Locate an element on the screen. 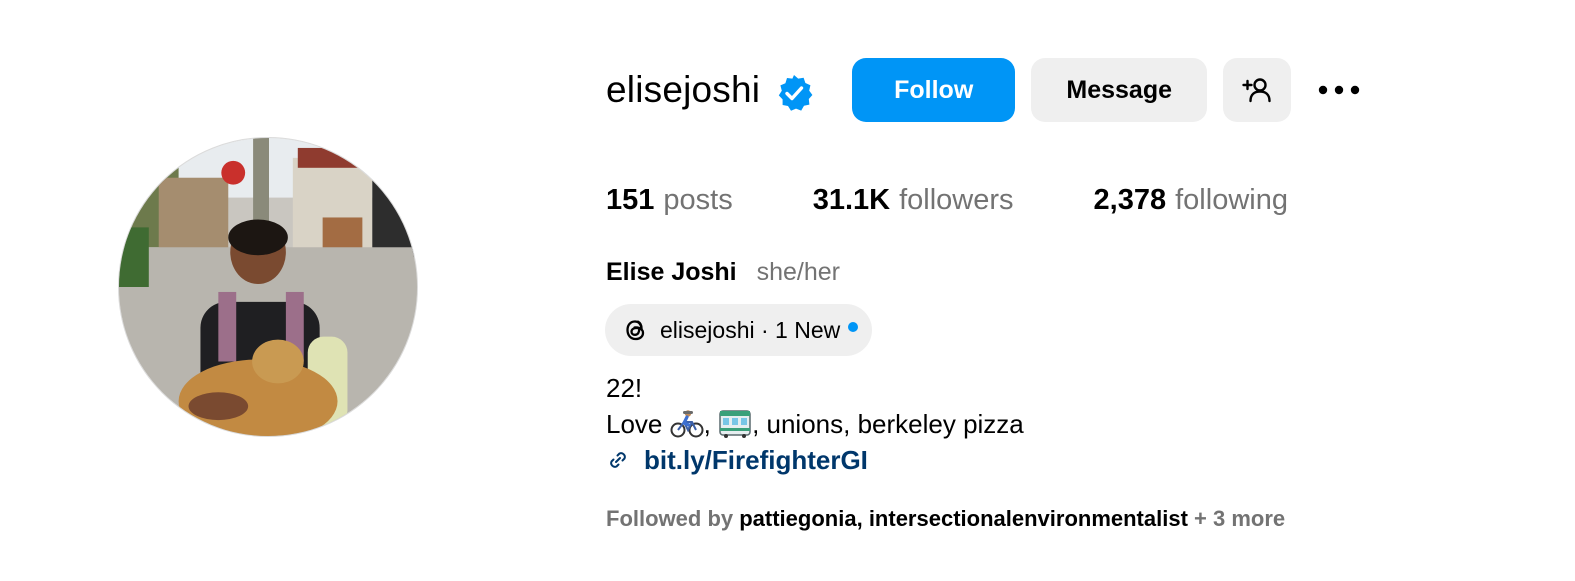  followed-by-prefix: Followed by is located at coordinates (673, 518).